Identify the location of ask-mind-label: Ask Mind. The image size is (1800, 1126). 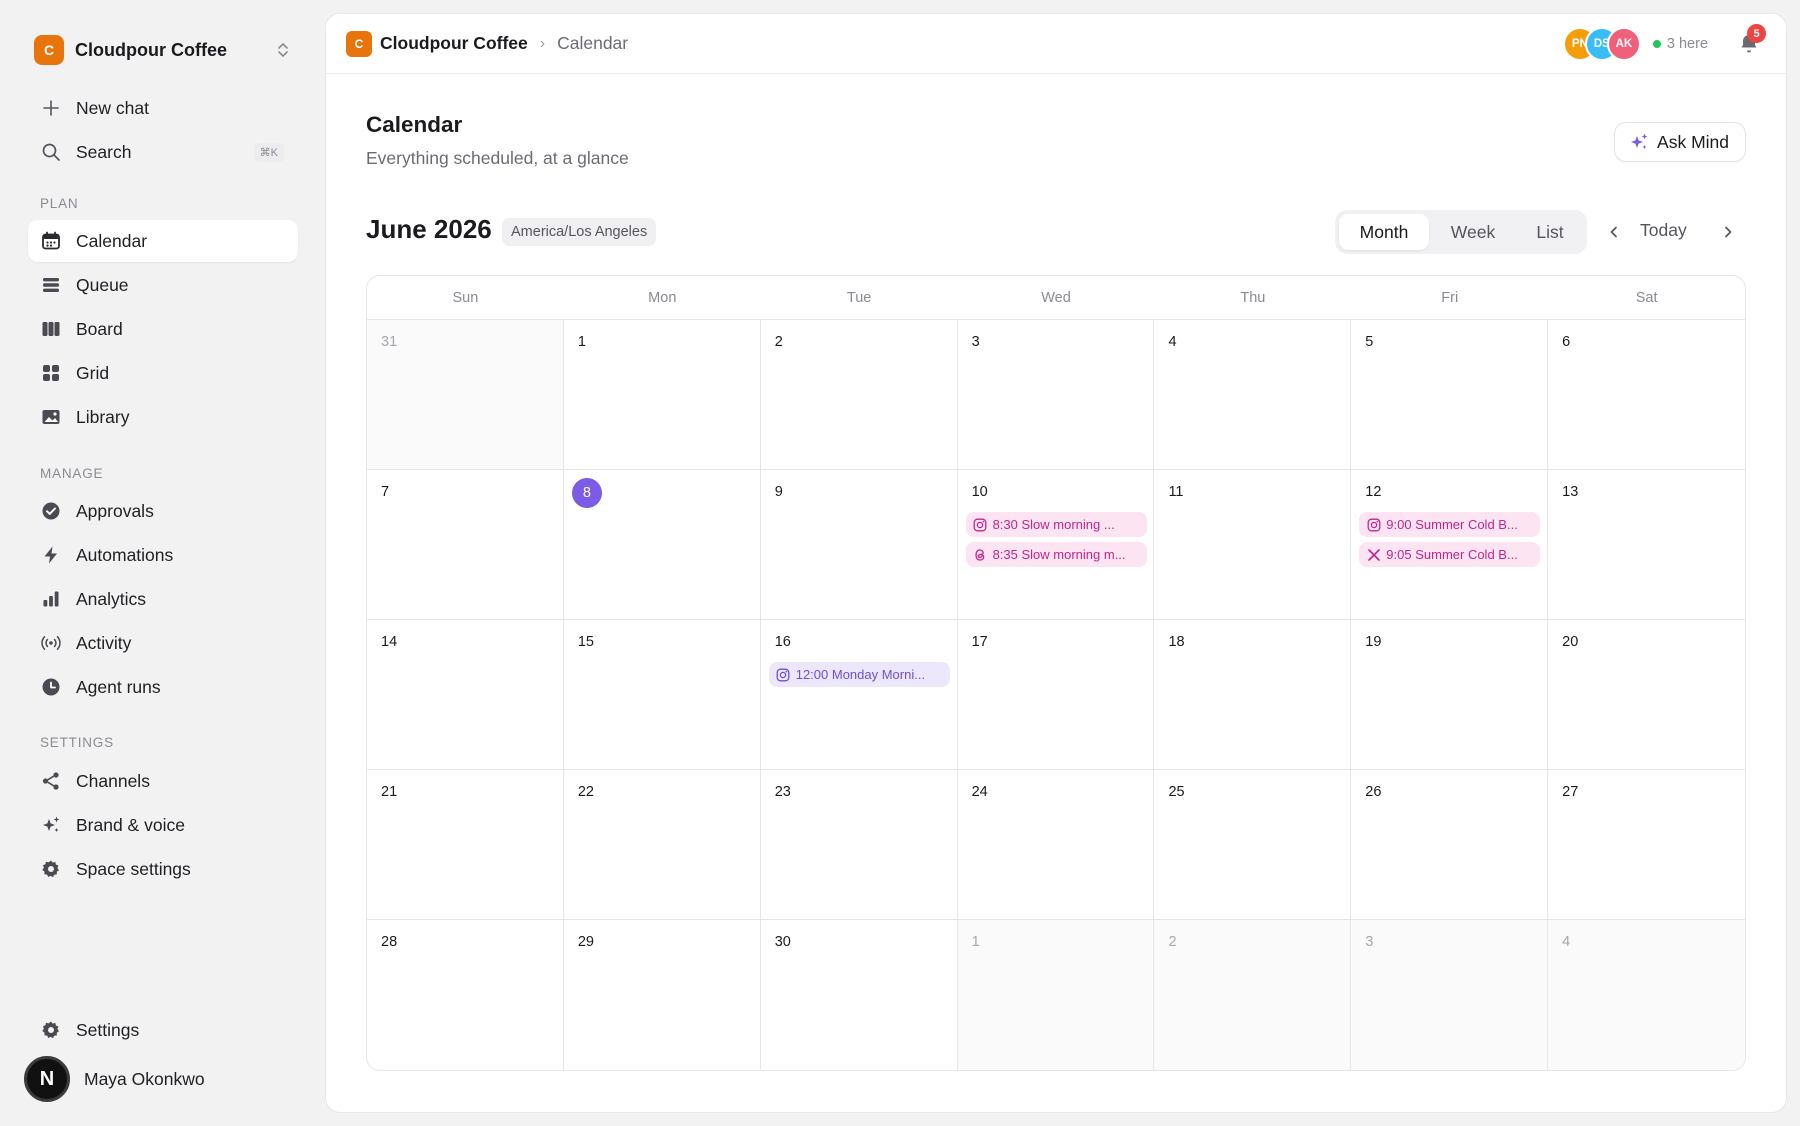
(1693, 141).